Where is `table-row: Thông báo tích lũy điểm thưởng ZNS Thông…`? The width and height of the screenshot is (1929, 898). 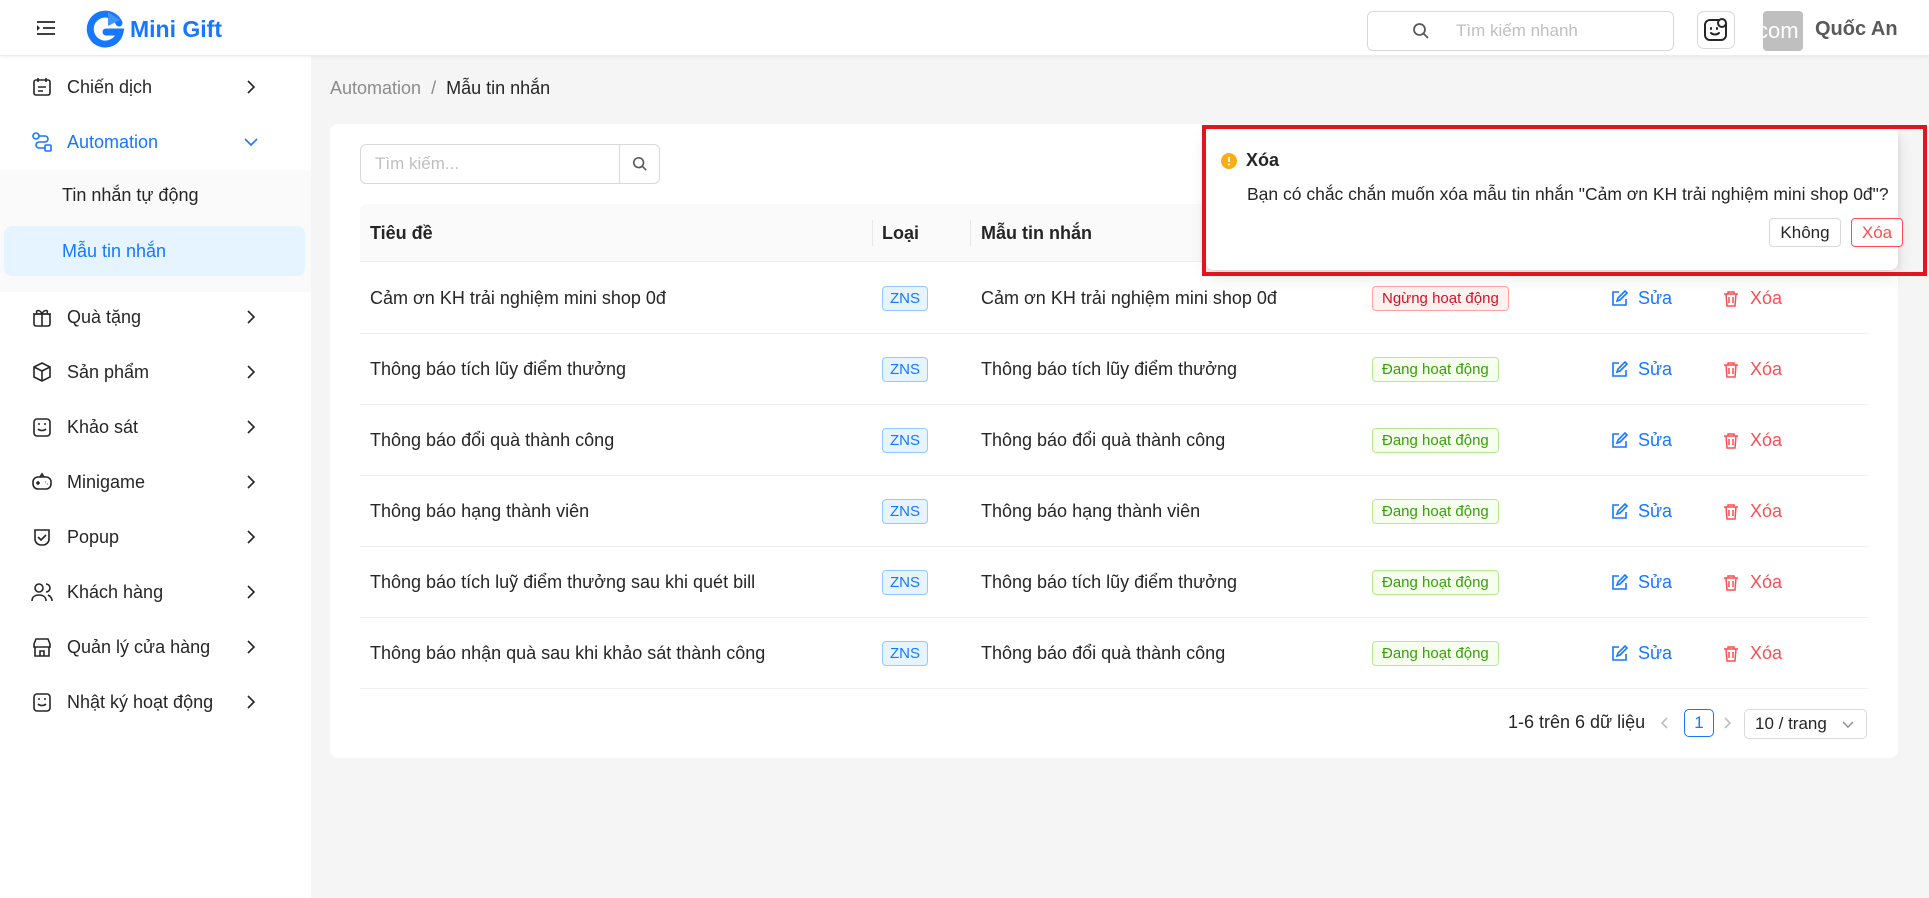
table-row: Thông báo tích lũy điểm thưởng ZNS Thông… is located at coordinates (1114, 369).